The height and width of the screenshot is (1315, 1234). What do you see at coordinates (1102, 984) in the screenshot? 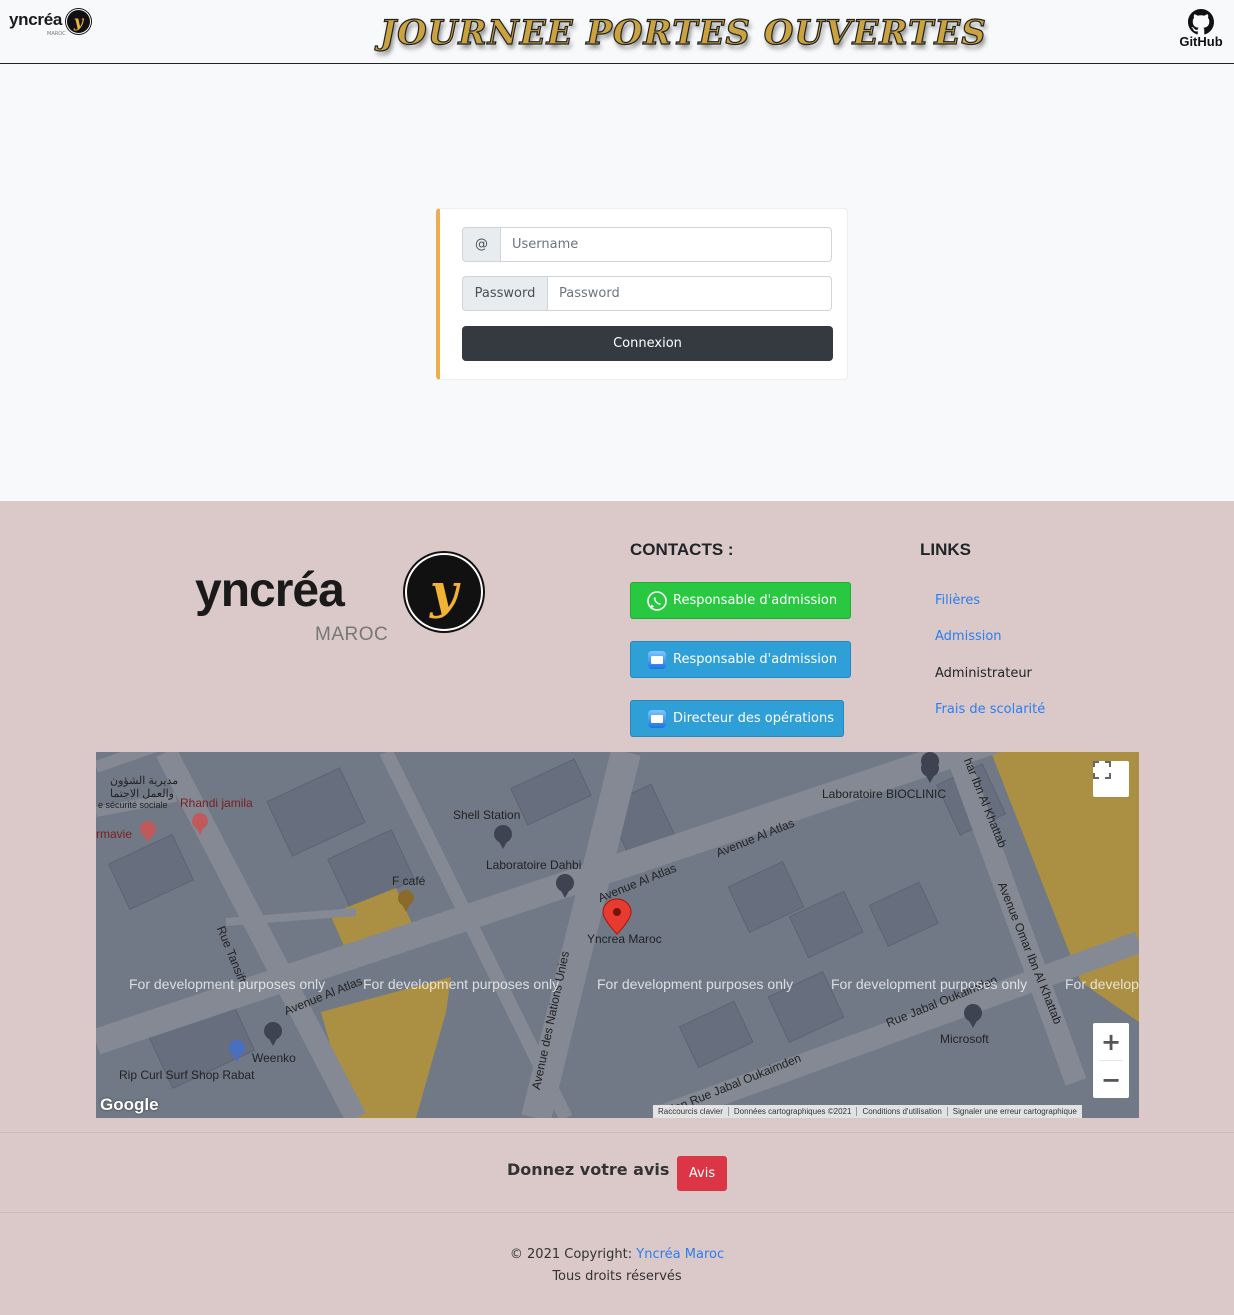
I see `dev-watermark: For develop` at bounding box center [1102, 984].